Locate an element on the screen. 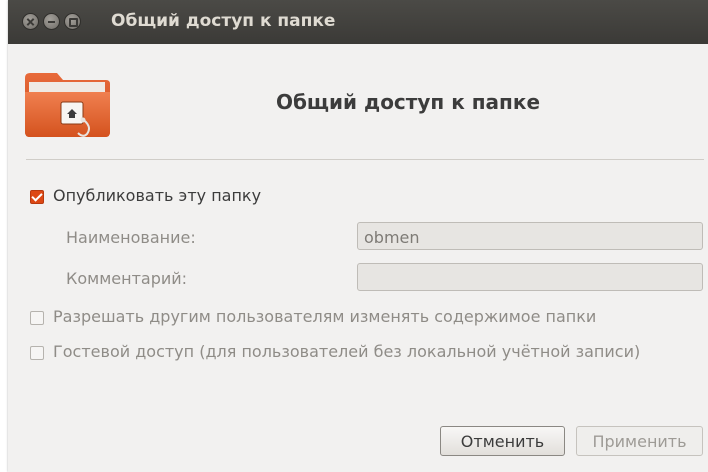  title-bar: Общий доступ к папке is located at coordinates (358, 22).